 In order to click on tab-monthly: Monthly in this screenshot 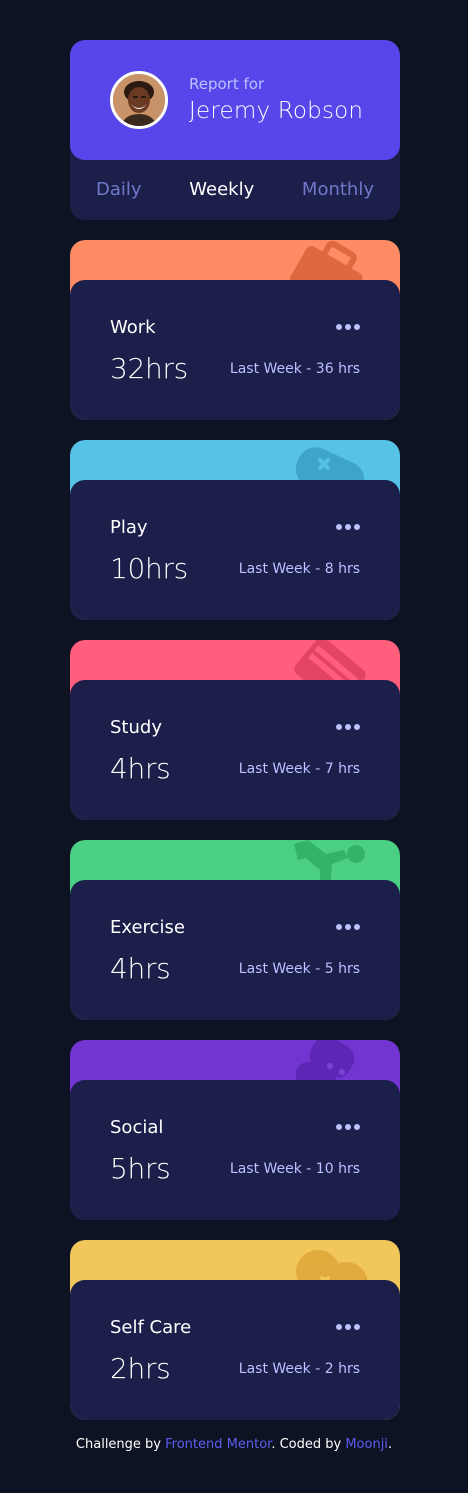, I will do `click(338, 190)`.